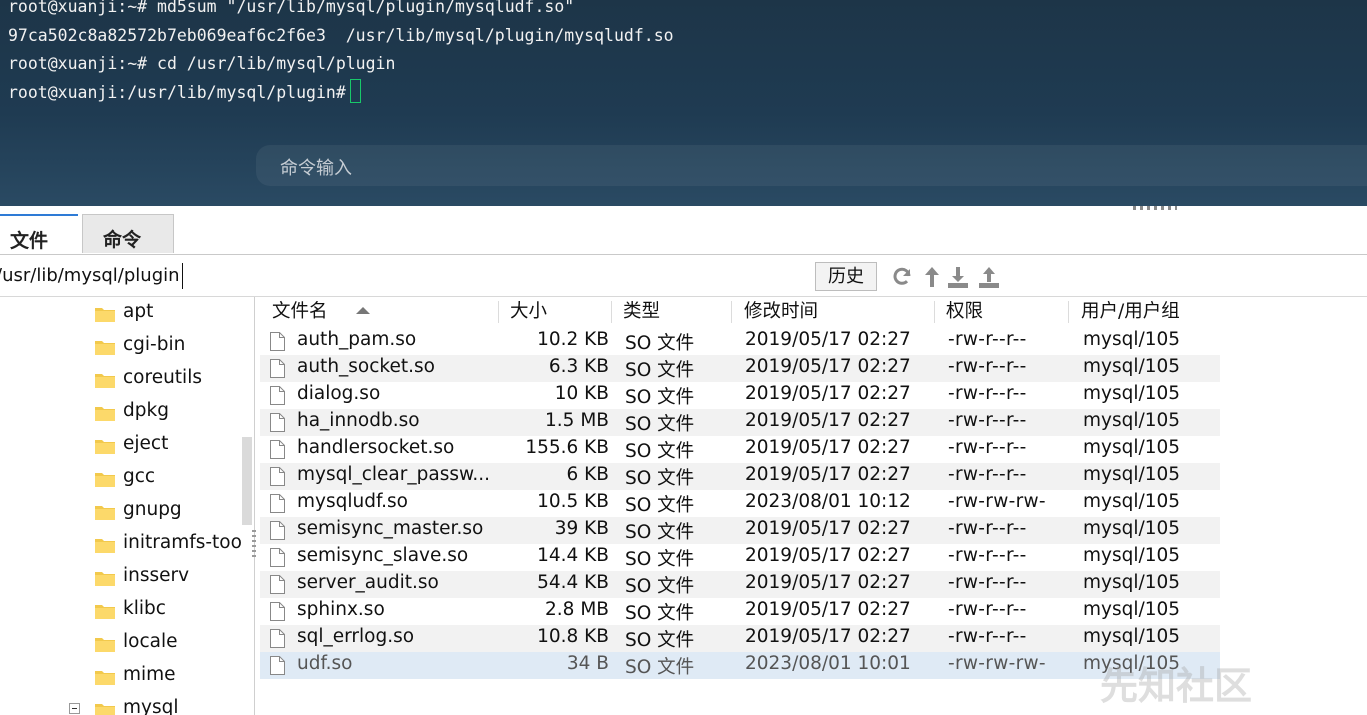  What do you see at coordinates (368, 582) in the screenshot?
I see `file-name-cell: server_audit.so` at bounding box center [368, 582].